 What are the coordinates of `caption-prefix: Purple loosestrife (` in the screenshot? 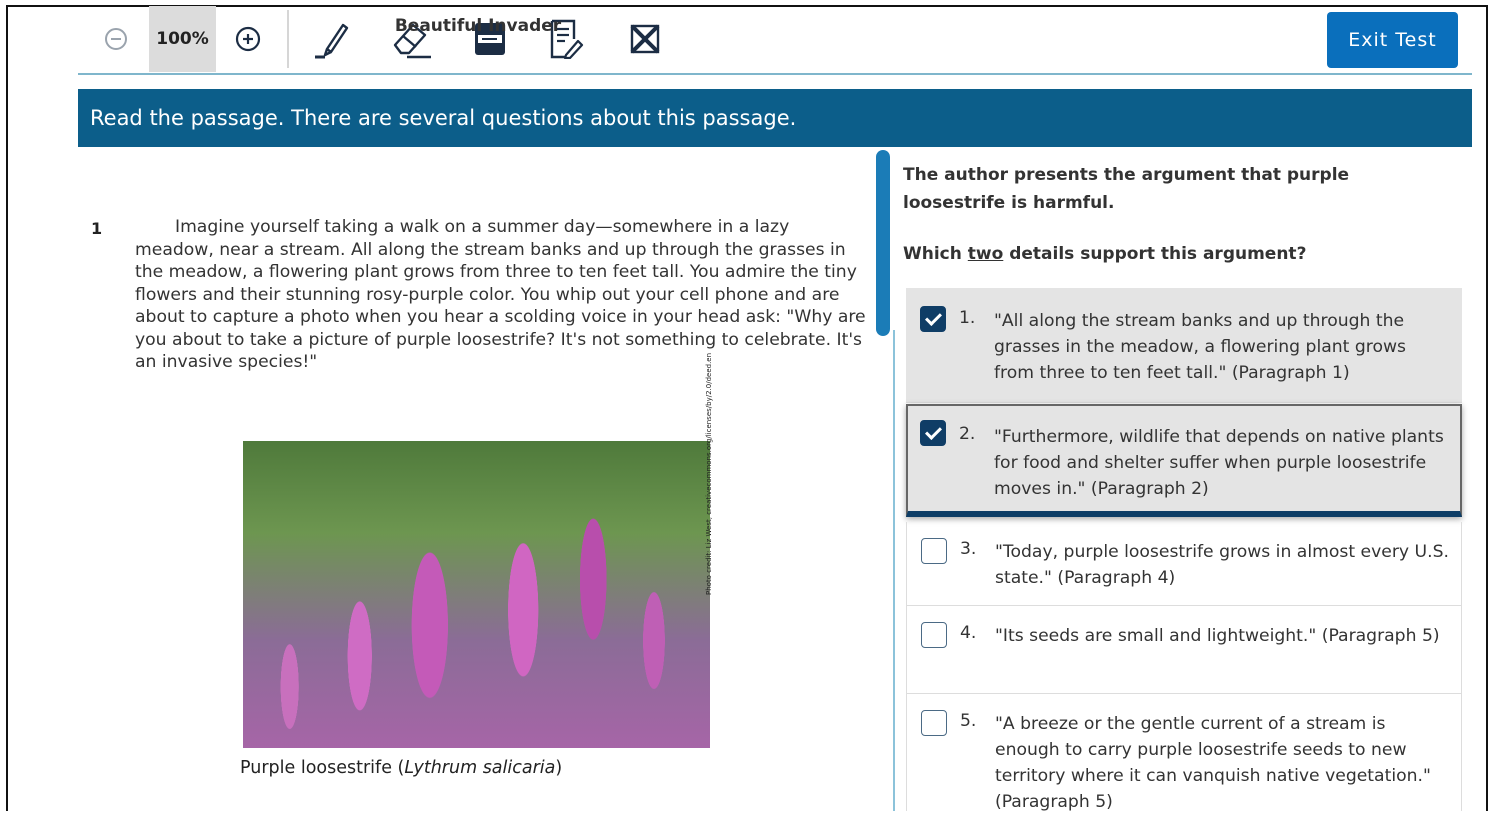 It's located at (322, 768).